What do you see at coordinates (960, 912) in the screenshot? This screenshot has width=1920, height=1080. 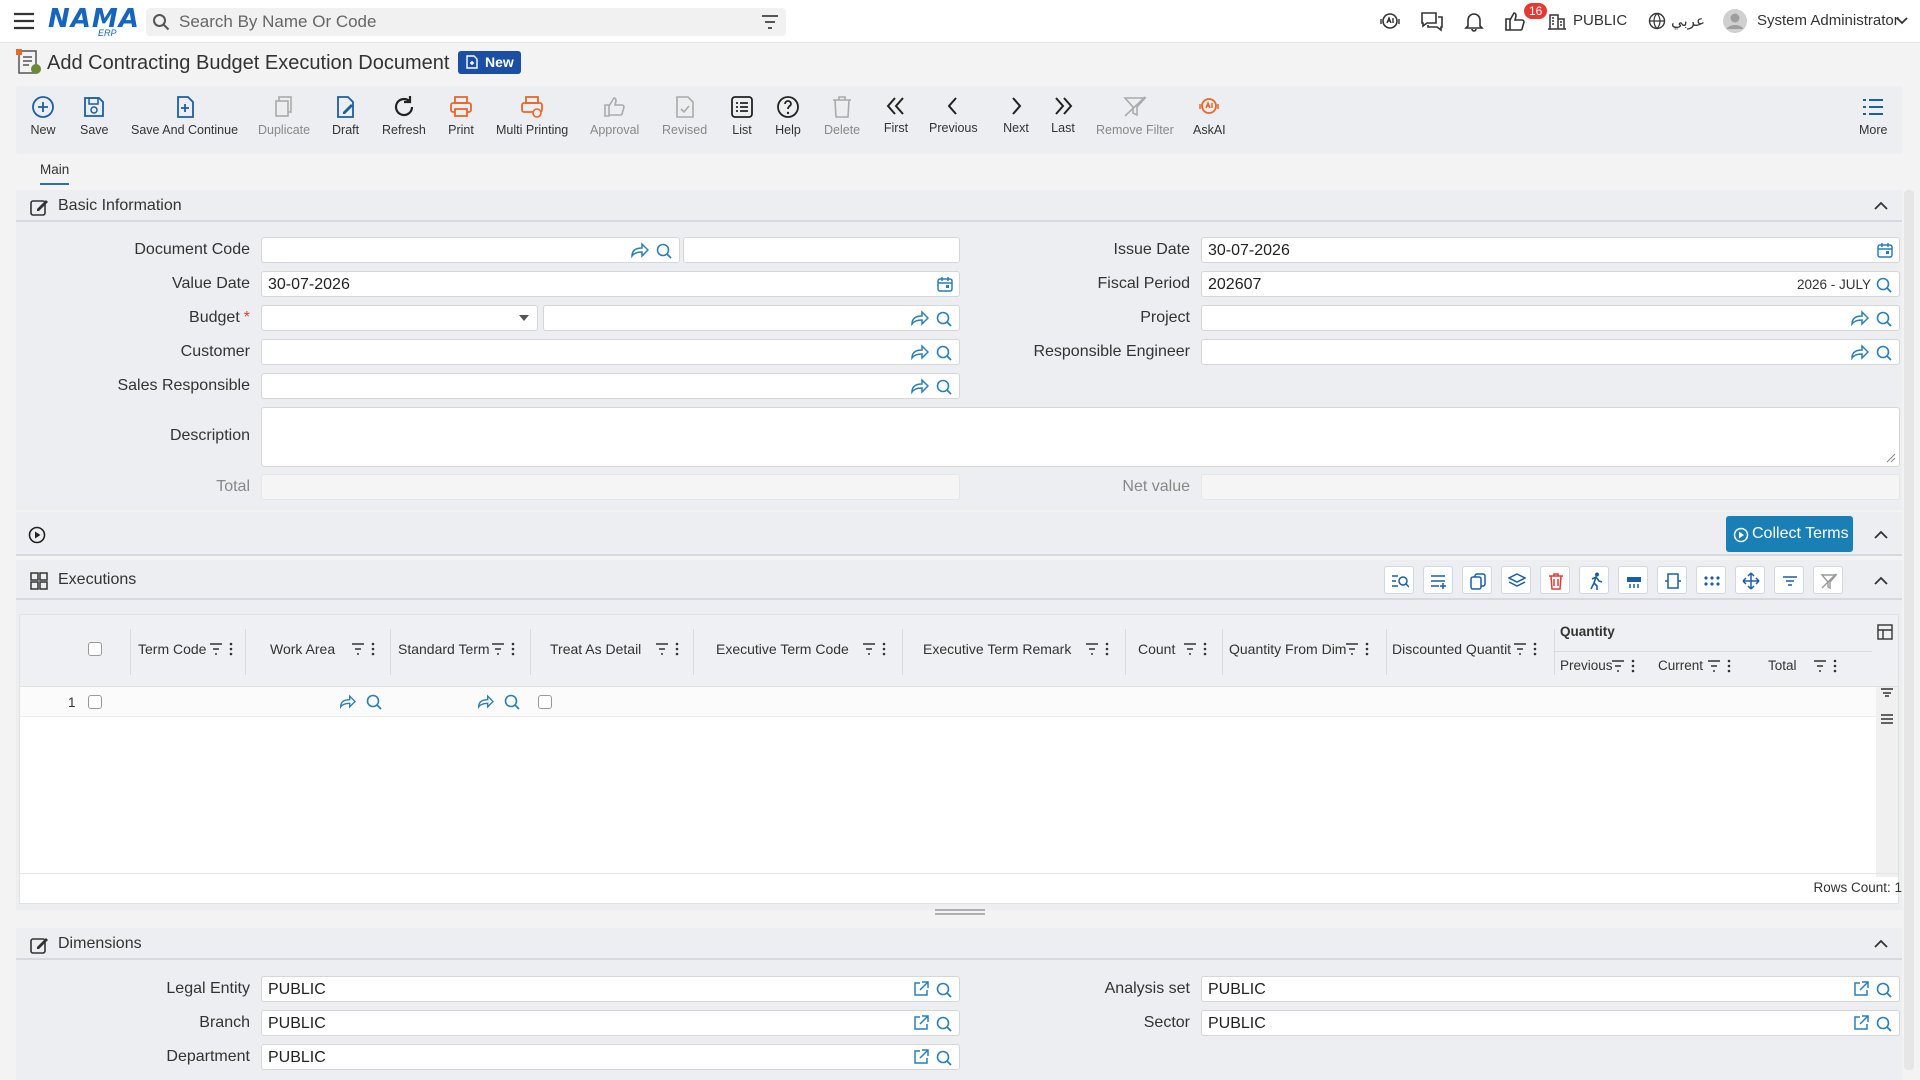 I see `resize-splitter-icon` at bounding box center [960, 912].